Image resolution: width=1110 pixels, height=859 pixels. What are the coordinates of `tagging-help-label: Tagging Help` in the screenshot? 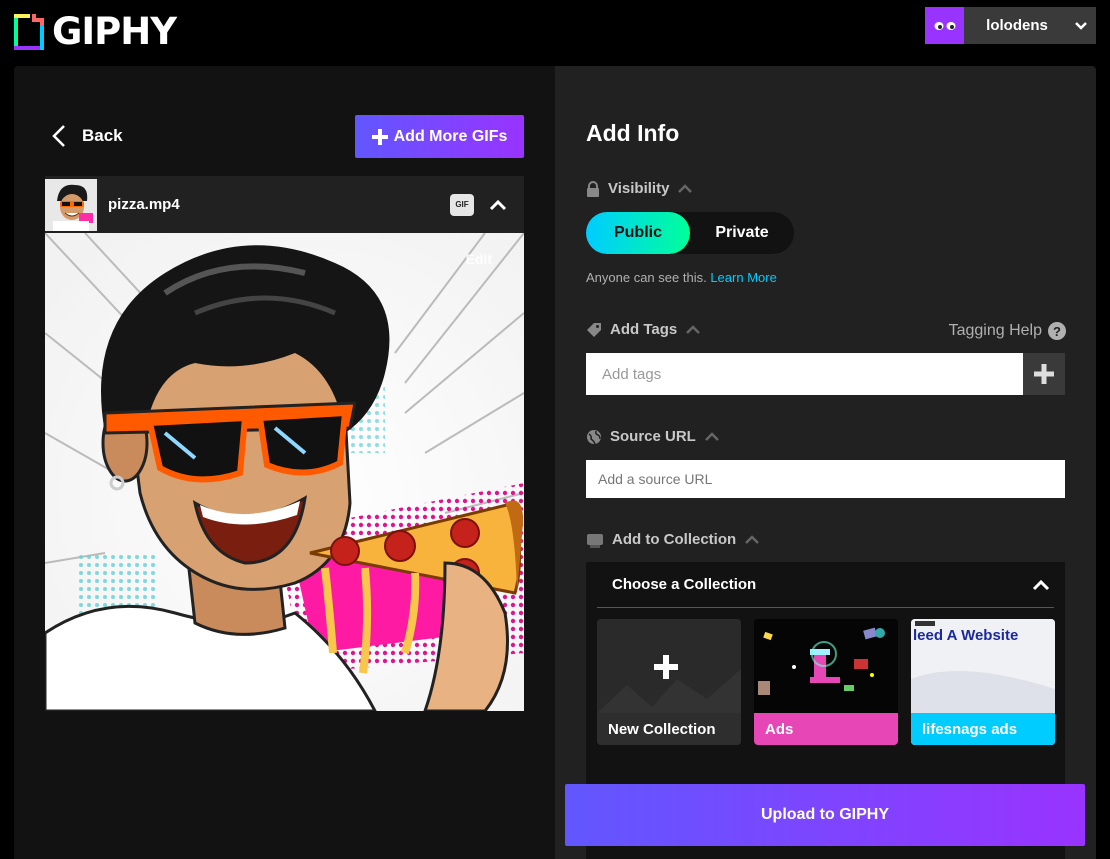 It's located at (995, 330).